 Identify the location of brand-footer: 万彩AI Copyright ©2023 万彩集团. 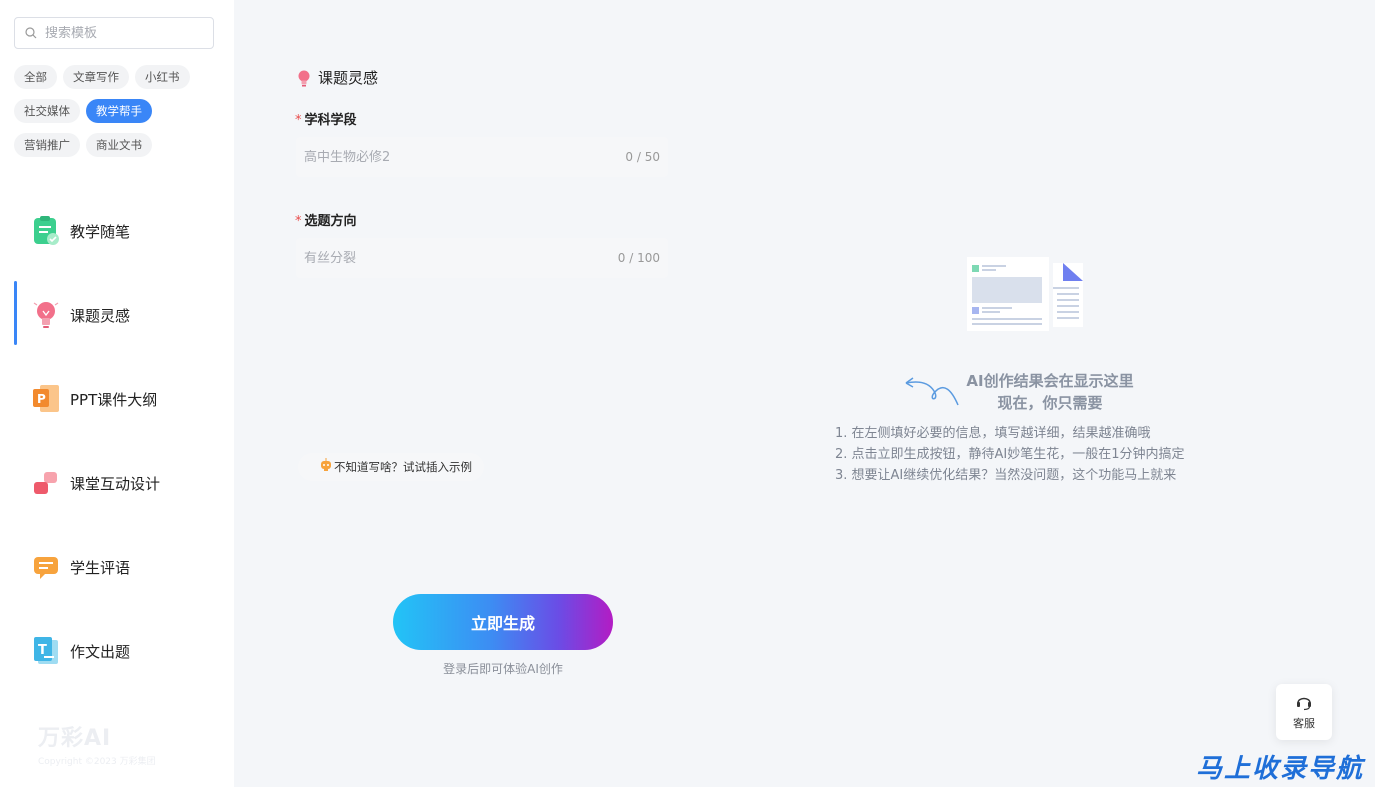
(97, 743).